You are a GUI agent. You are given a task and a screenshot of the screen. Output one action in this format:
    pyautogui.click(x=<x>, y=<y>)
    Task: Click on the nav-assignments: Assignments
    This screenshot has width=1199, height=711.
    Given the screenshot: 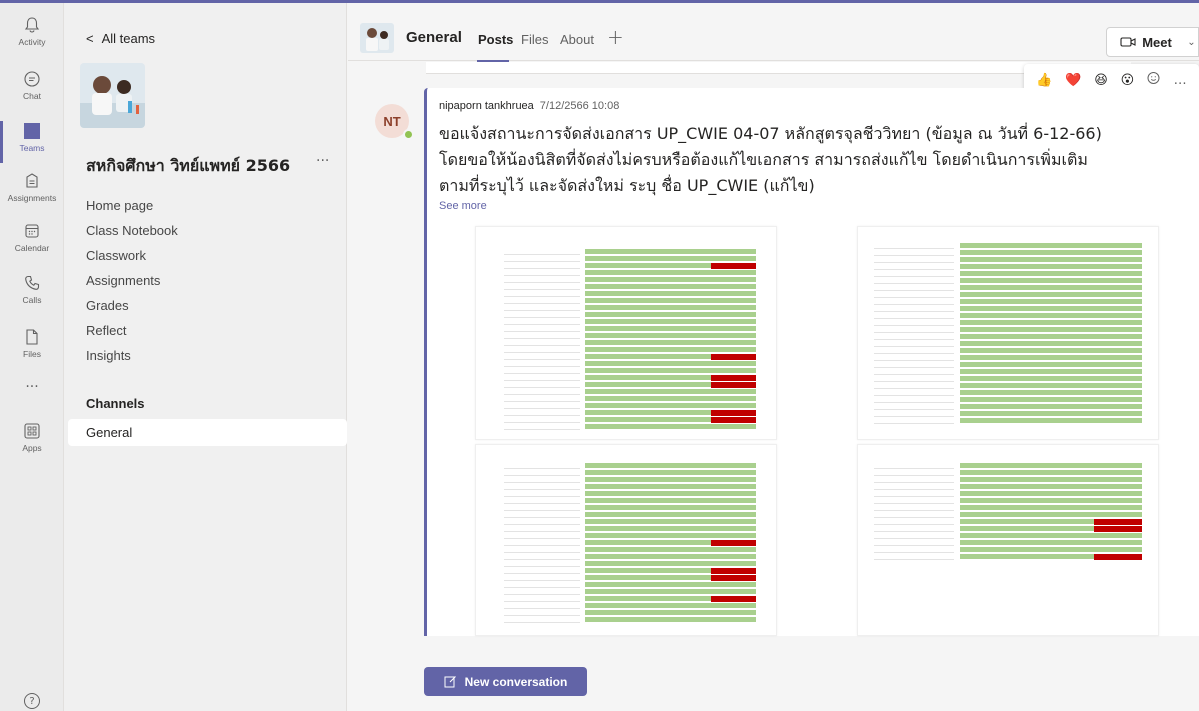 What is the action you would take?
    pyautogui.click(x=123, y=280)
    